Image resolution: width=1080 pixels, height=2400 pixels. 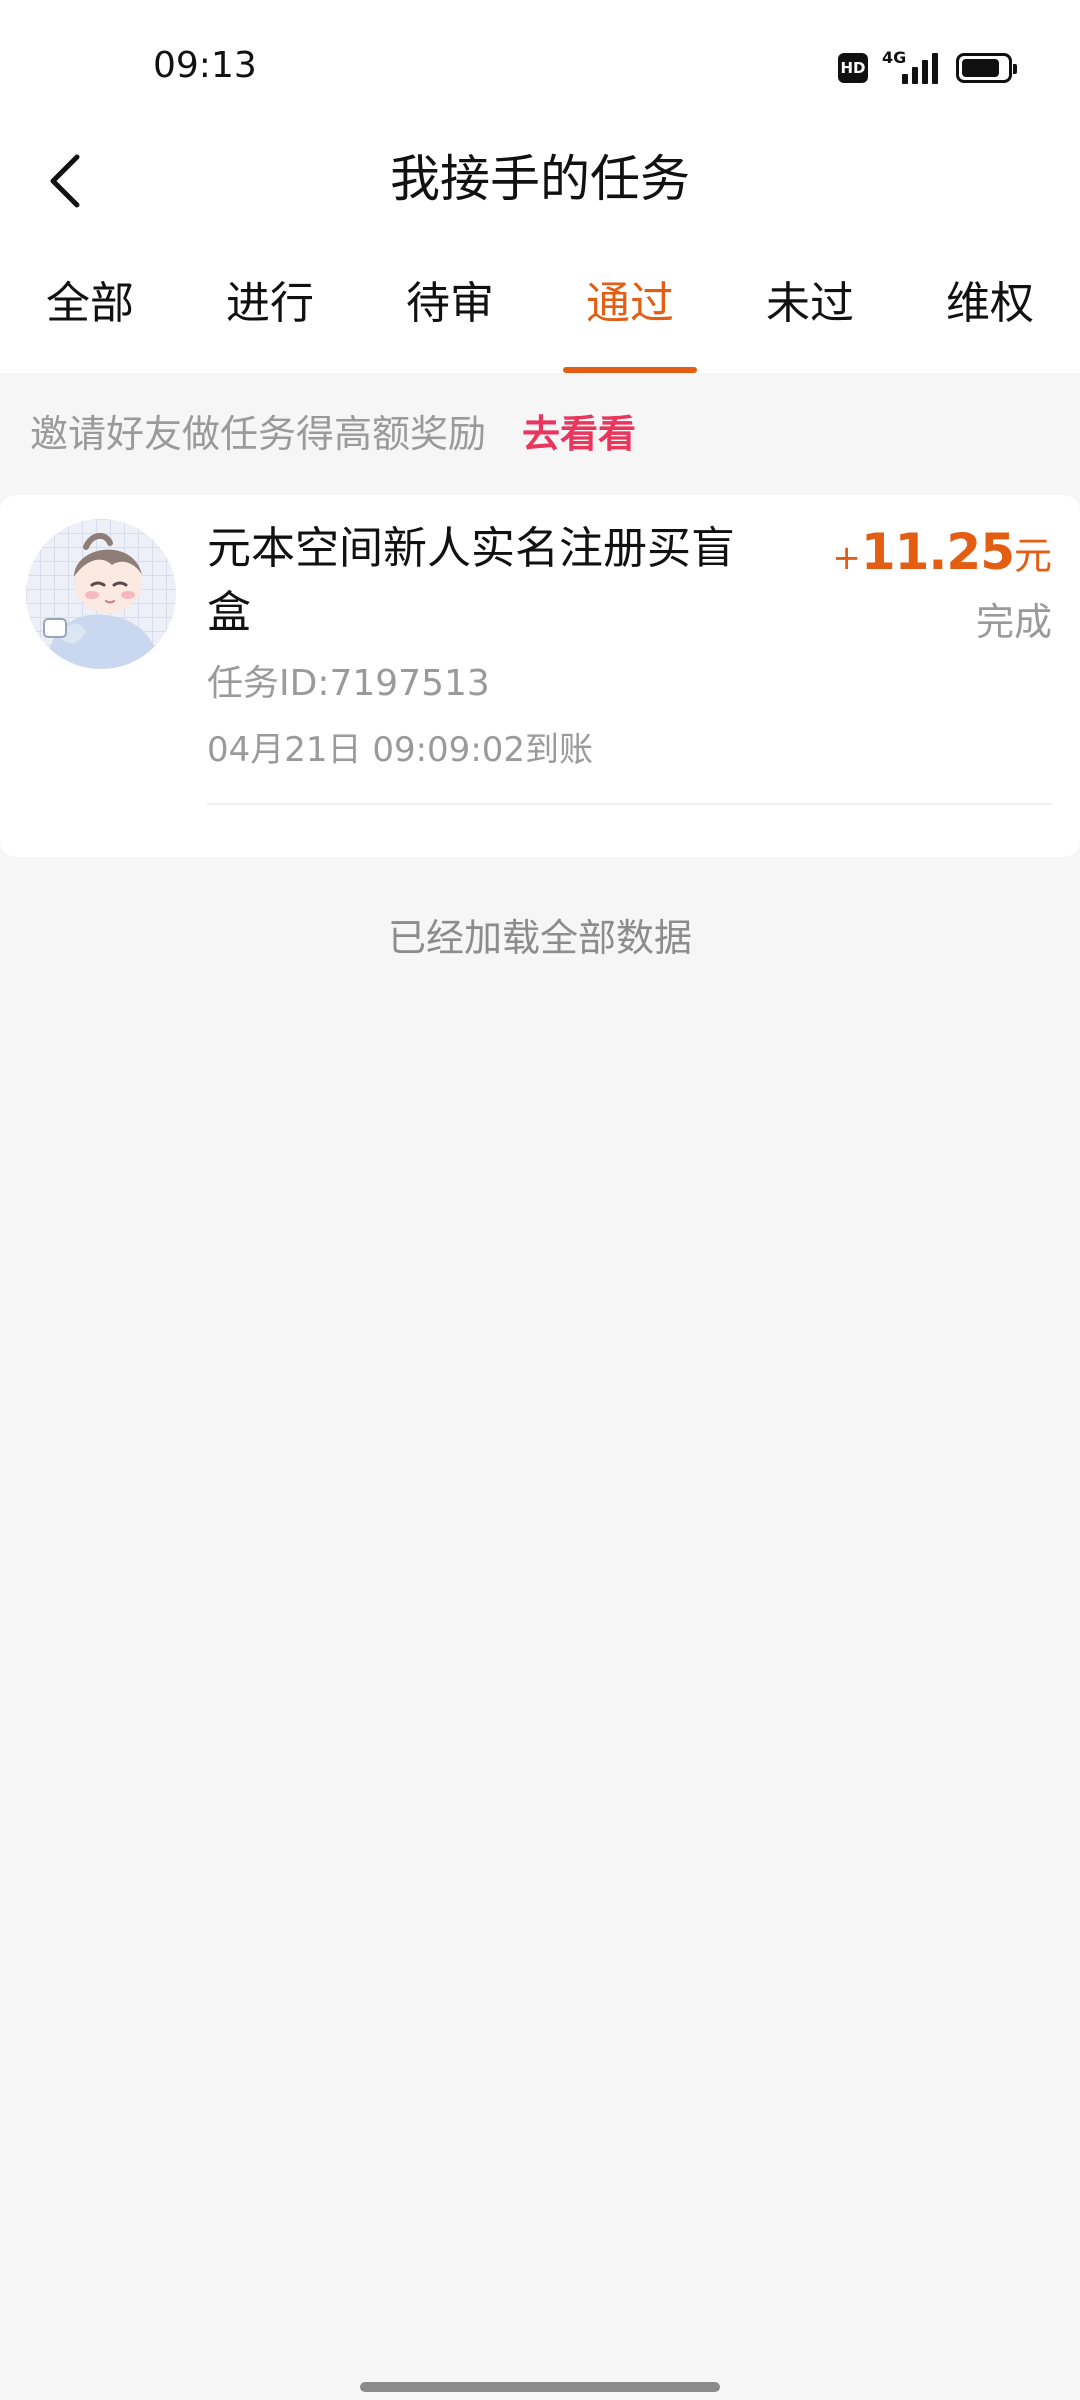 I want to click on page-title: 我接手的任务, so click(x=540, y=179).